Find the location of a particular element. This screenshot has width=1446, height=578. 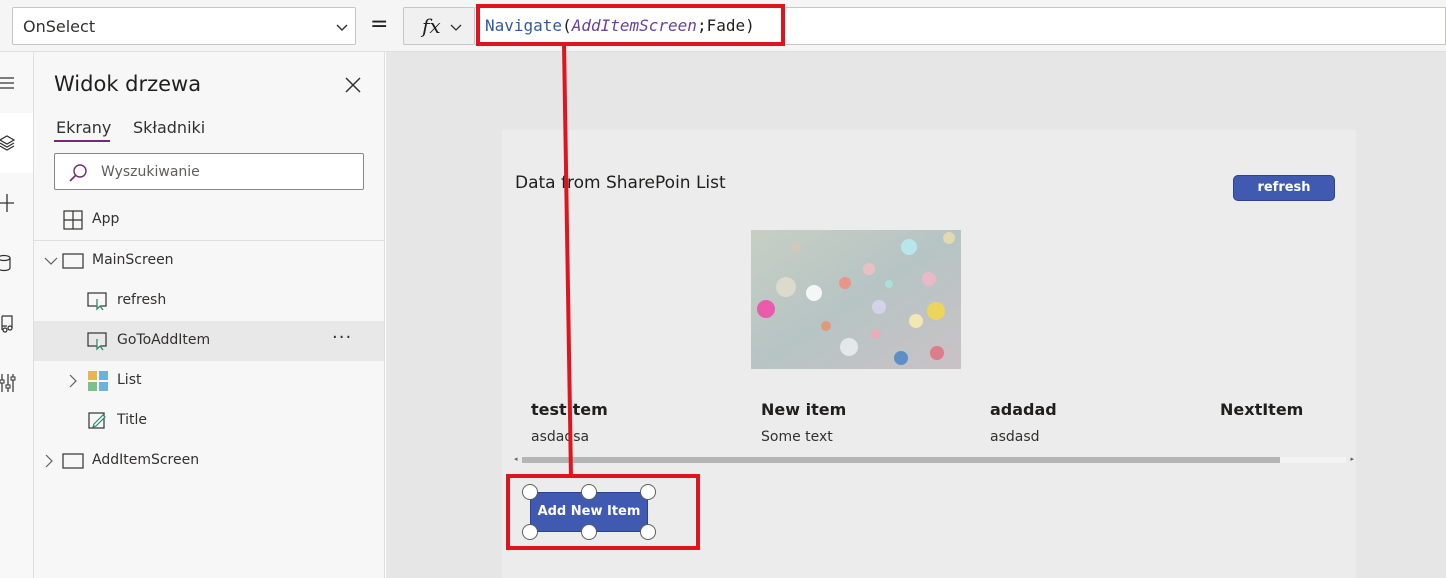

tools-icon is located at coordinates (11, 383).